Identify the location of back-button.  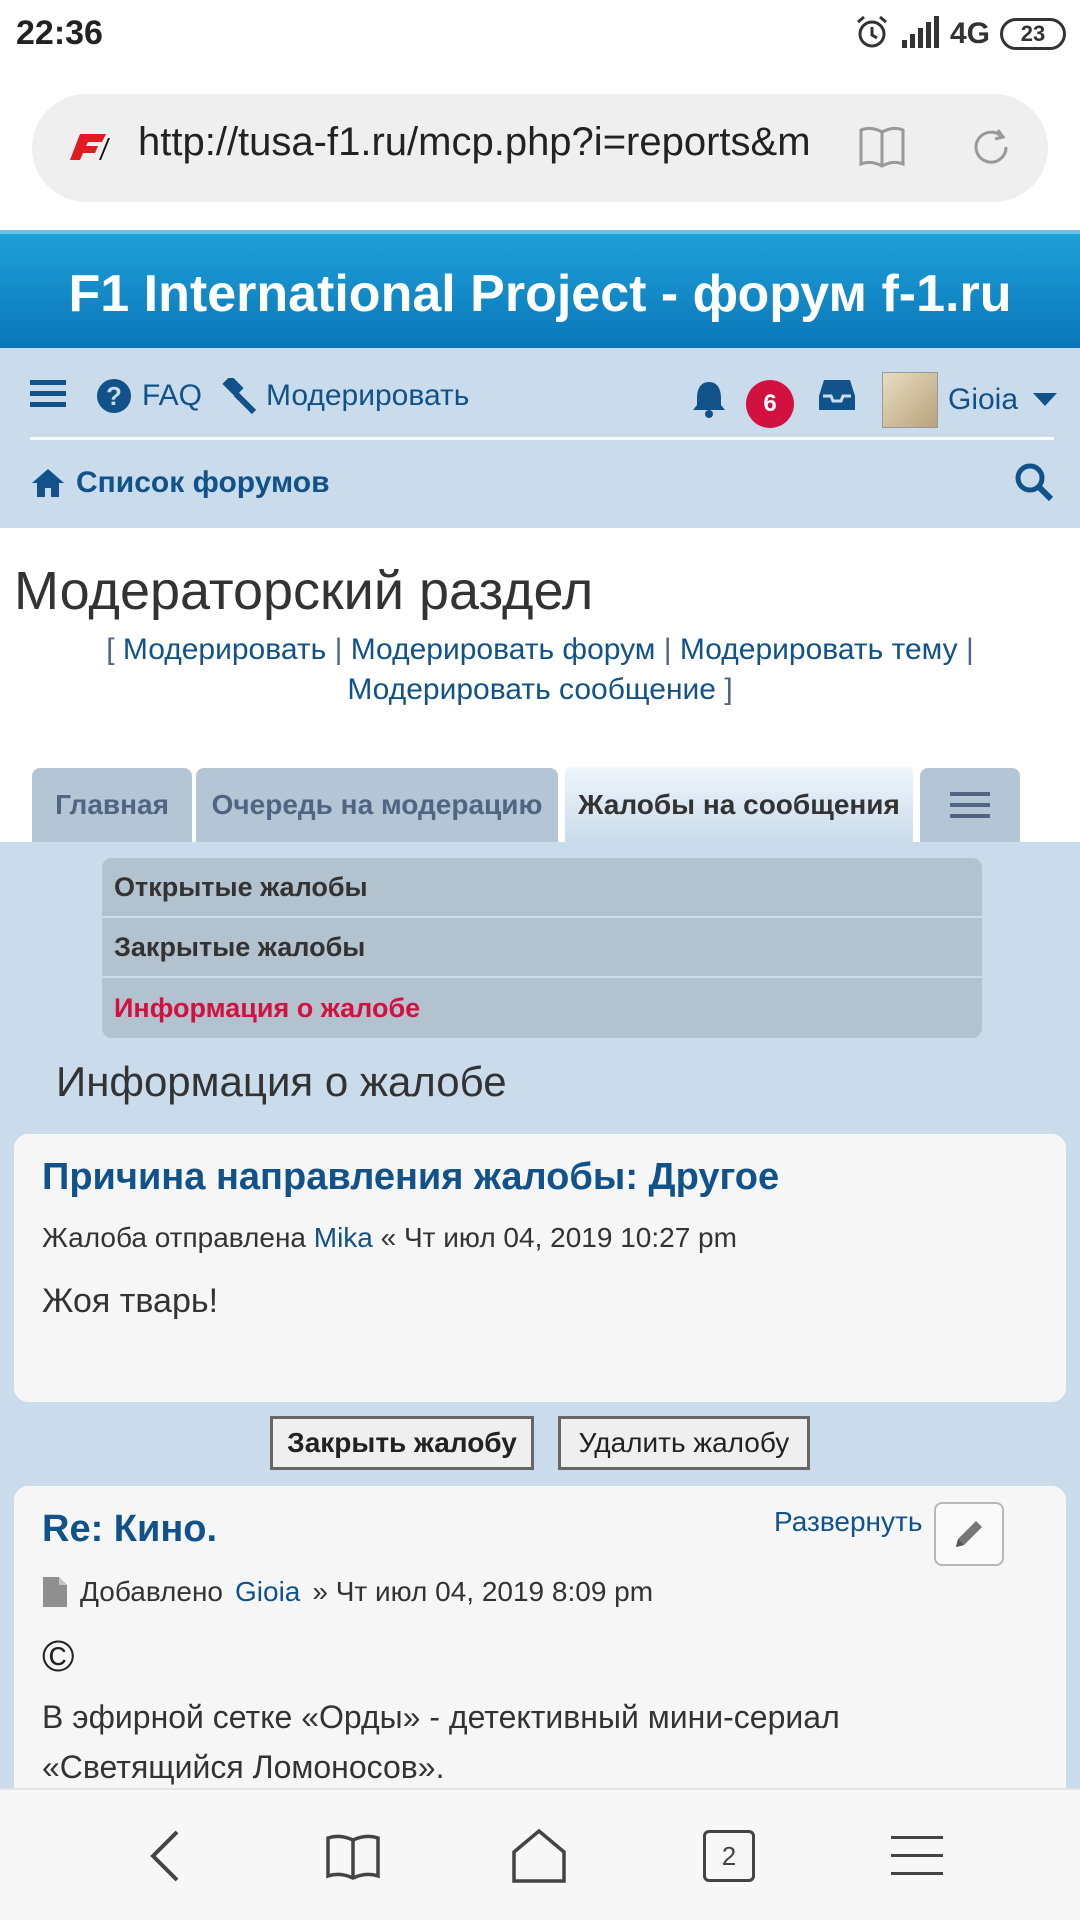
(165, 1856).